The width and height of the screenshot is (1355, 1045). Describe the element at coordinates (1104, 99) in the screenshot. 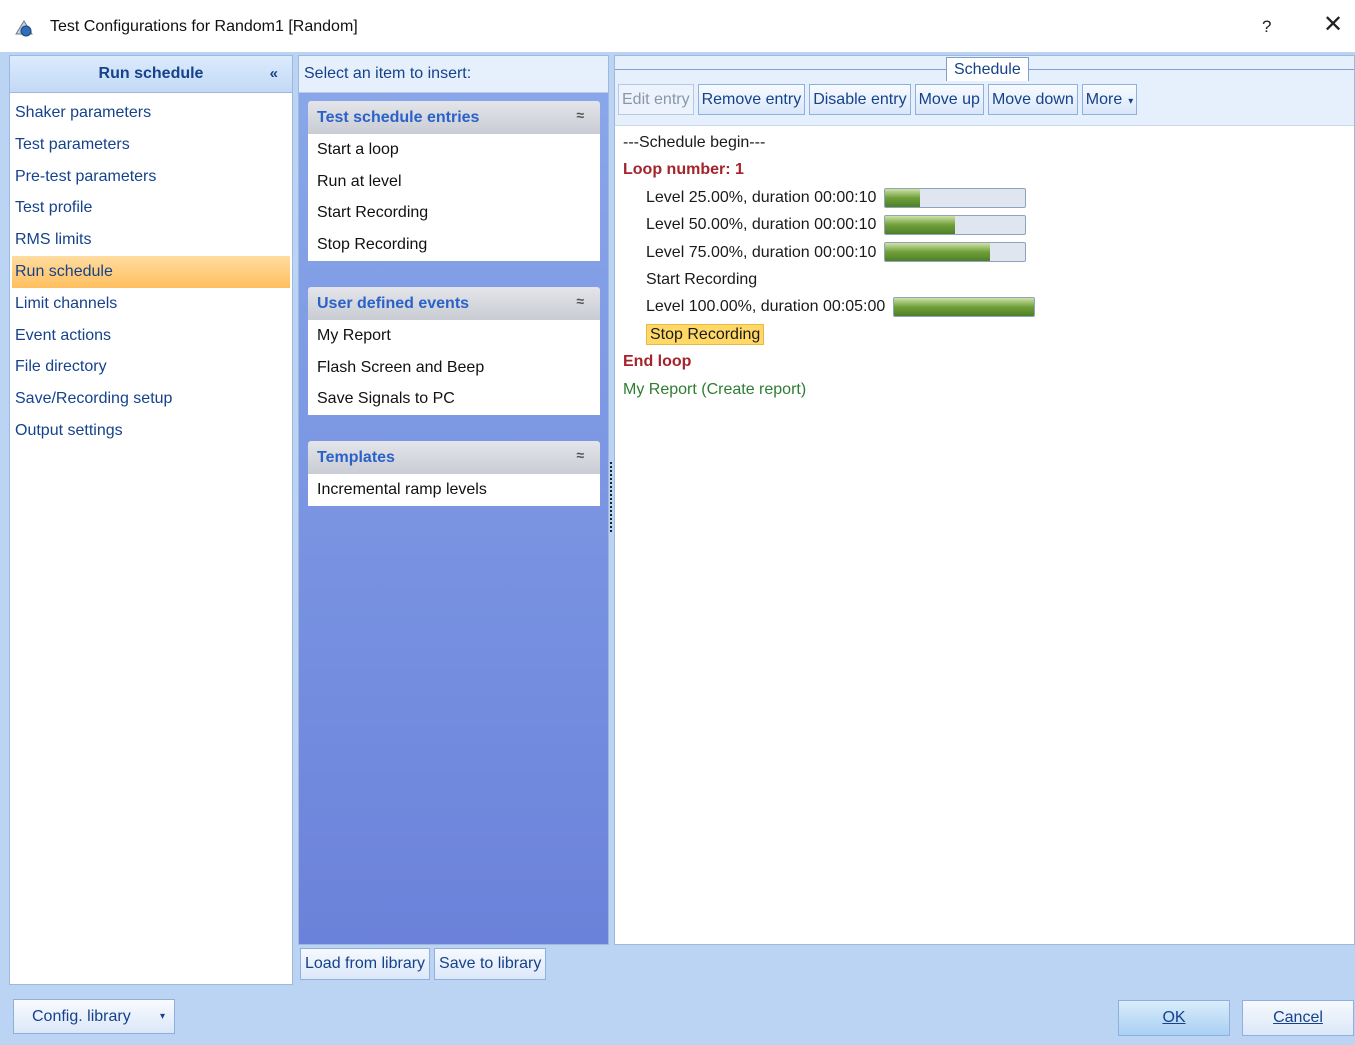

I see `more-label: More` at that location.